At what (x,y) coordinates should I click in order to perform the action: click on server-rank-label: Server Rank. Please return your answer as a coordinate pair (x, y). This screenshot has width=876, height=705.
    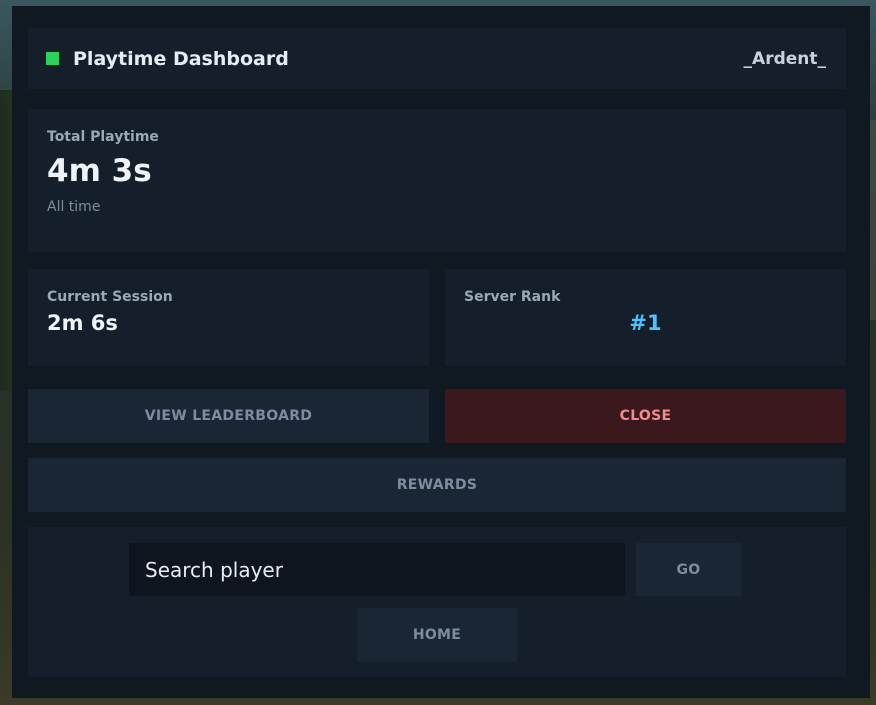
    Looking at the image, I should click on (512, 297).